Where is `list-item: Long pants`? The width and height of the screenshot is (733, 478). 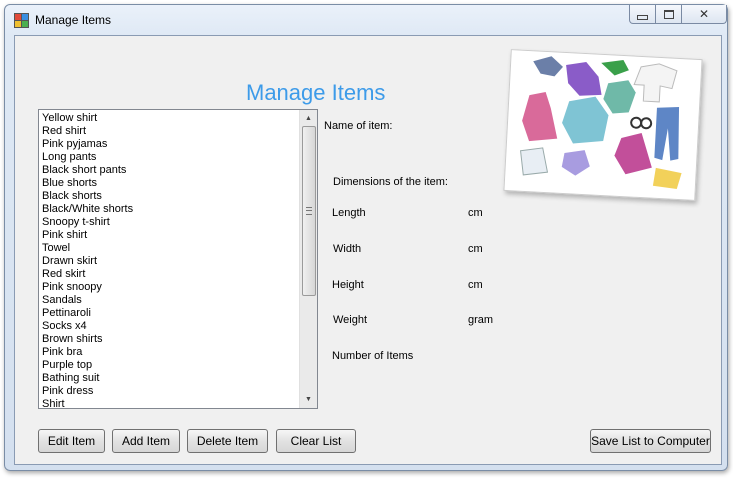
list-item: Long pants is located at coordinates (170, 157).